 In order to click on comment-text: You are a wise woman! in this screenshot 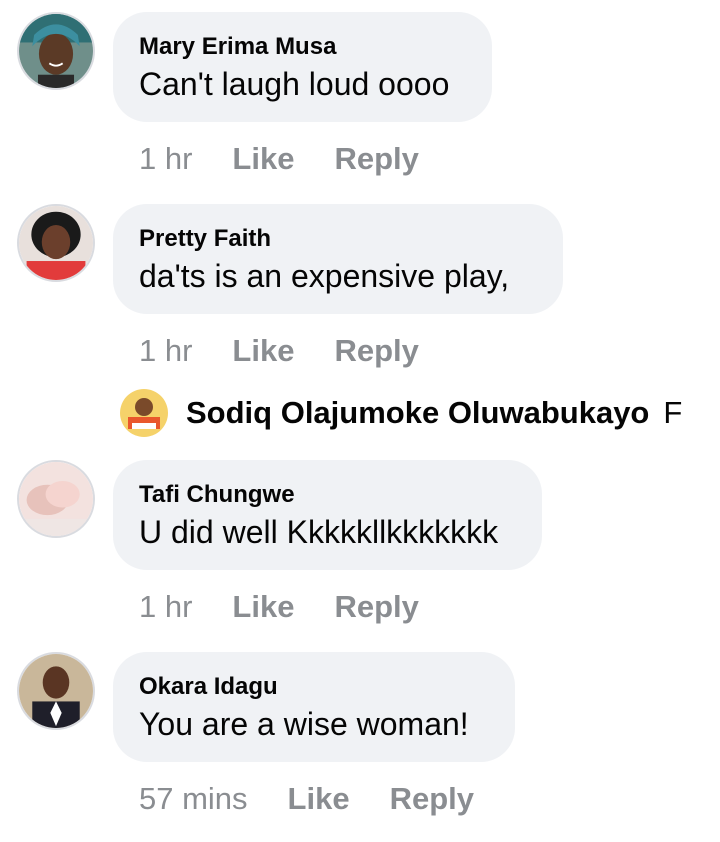, I will do `click(304, 724)`.